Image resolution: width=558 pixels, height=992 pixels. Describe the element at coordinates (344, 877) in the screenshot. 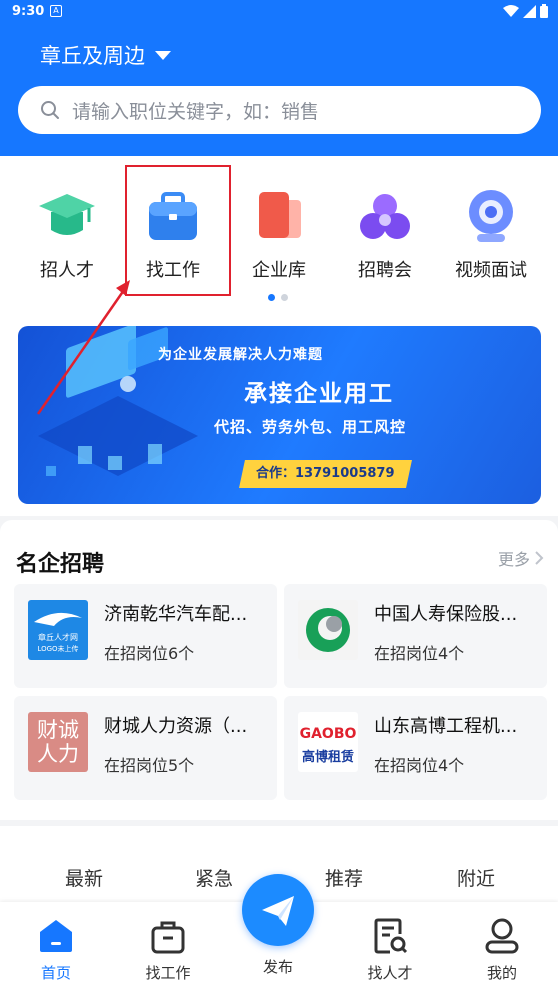

I see `tab-recommended: 推荐` at that location.